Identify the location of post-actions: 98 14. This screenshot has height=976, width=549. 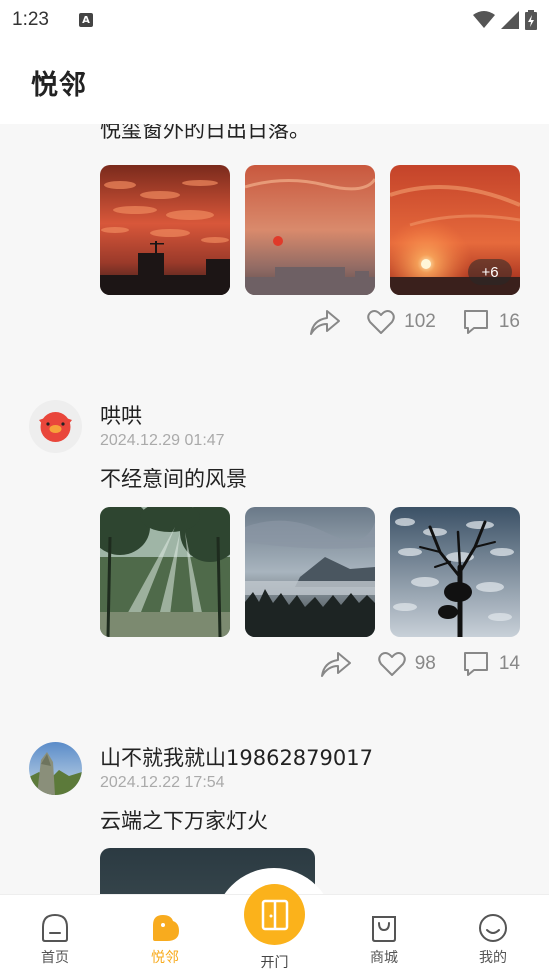
(407, 664).